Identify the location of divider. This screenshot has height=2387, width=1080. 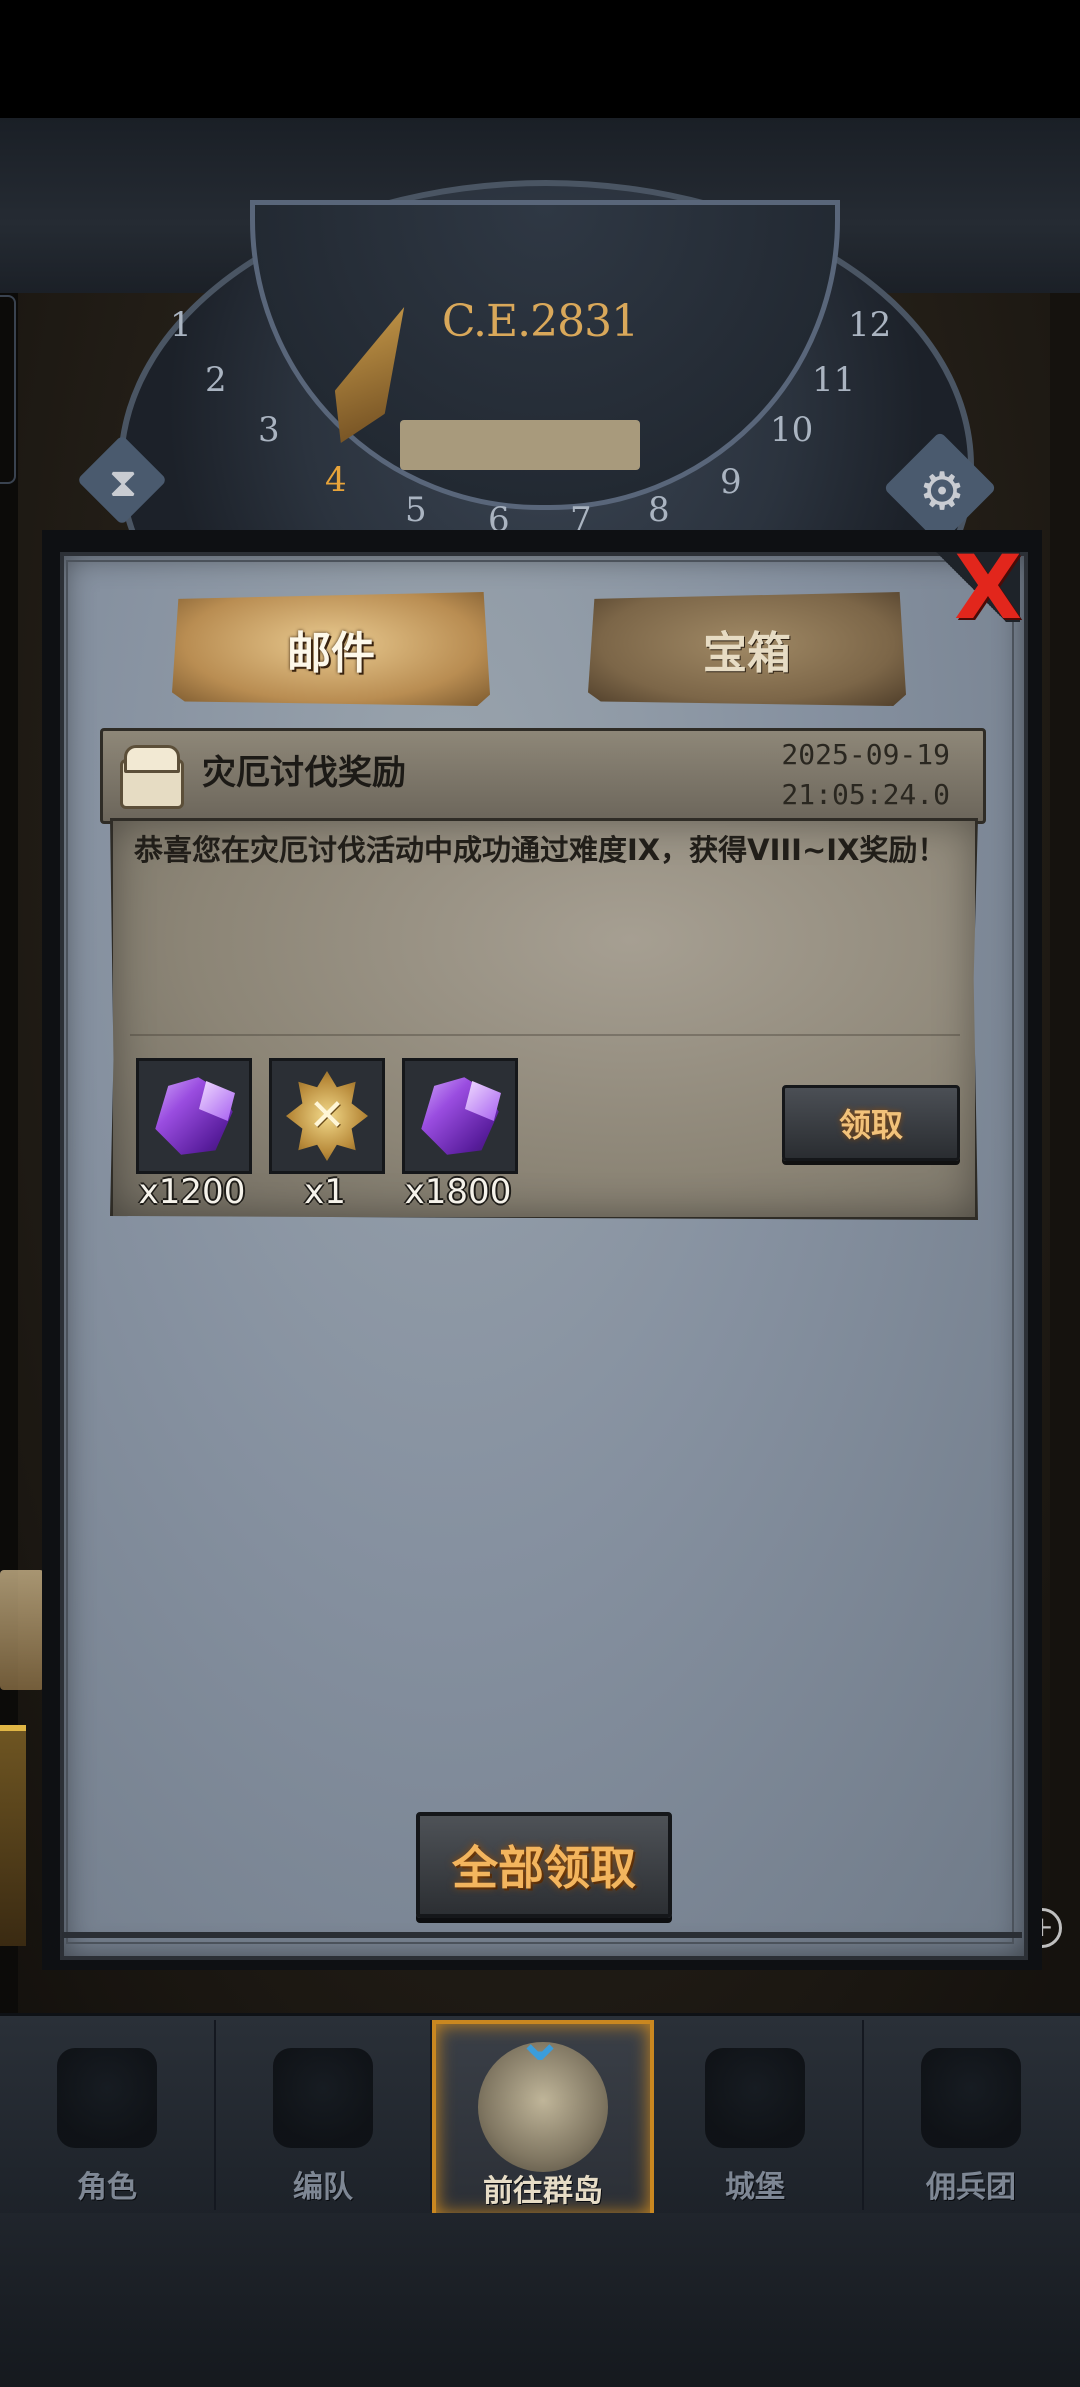
(545, 1035).